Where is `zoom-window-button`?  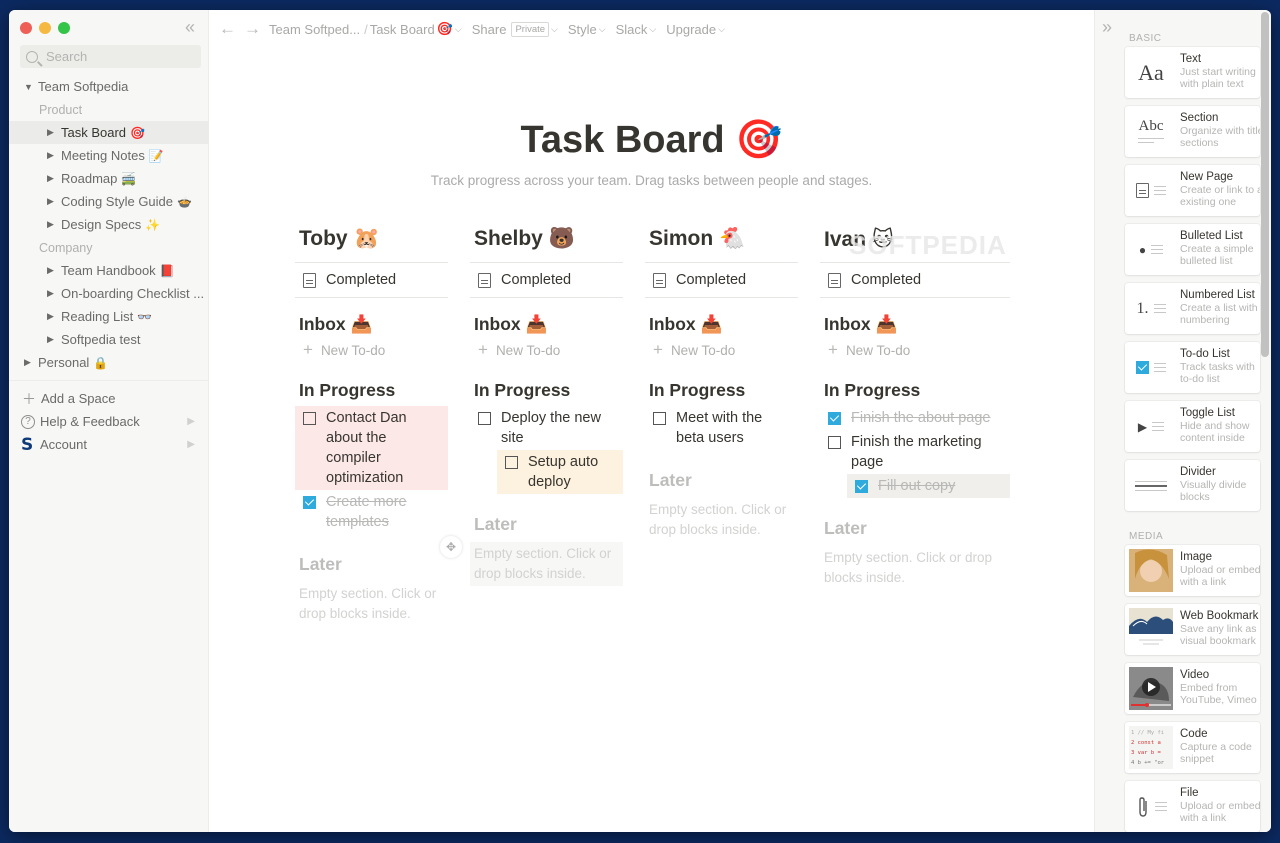
zoom-window-button is located at coordinates (64, 28).